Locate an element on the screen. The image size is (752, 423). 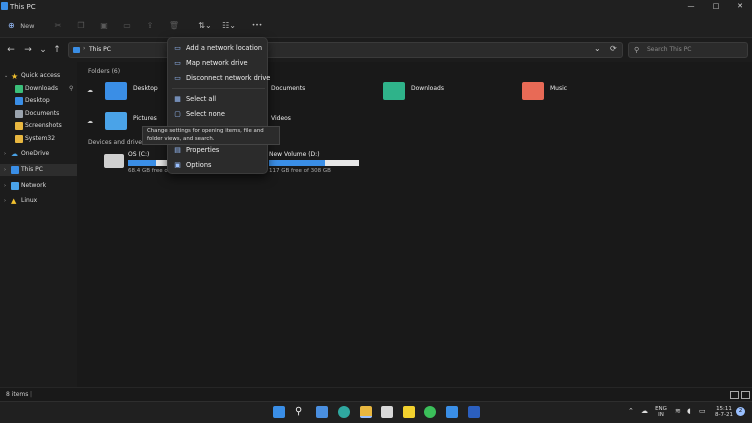
delete-icon: 🗑 is located at coordinates (174, 25).